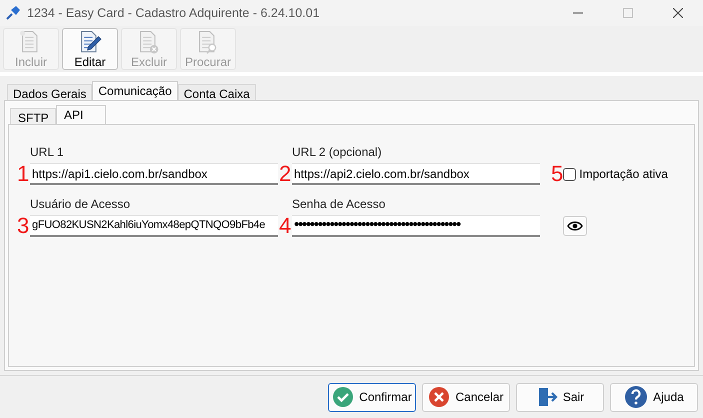 Image resolution: width=703 pixels, height=418 pixels. I want to click on input-field: https://api2.cielo.com.br/sandbox, so click(416, 174).